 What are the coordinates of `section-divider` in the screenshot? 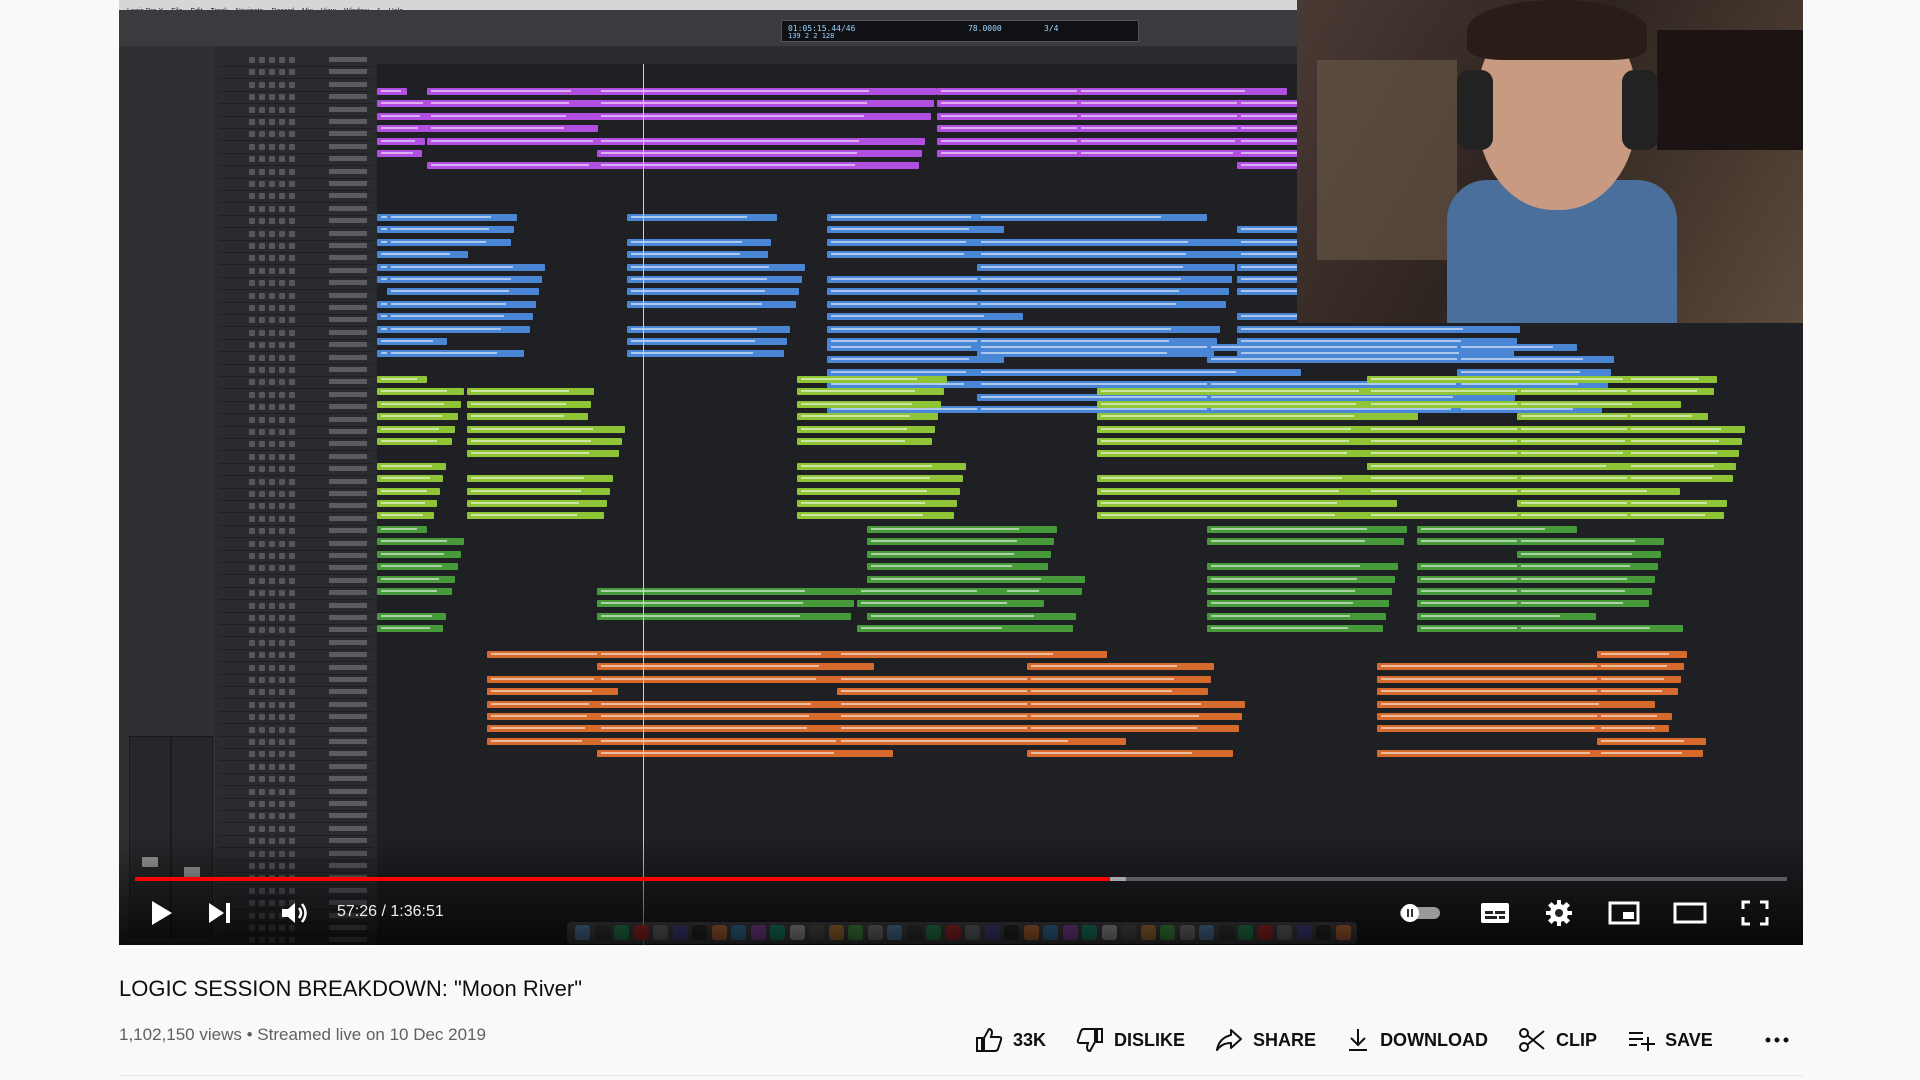 It's located at (961, 1075).